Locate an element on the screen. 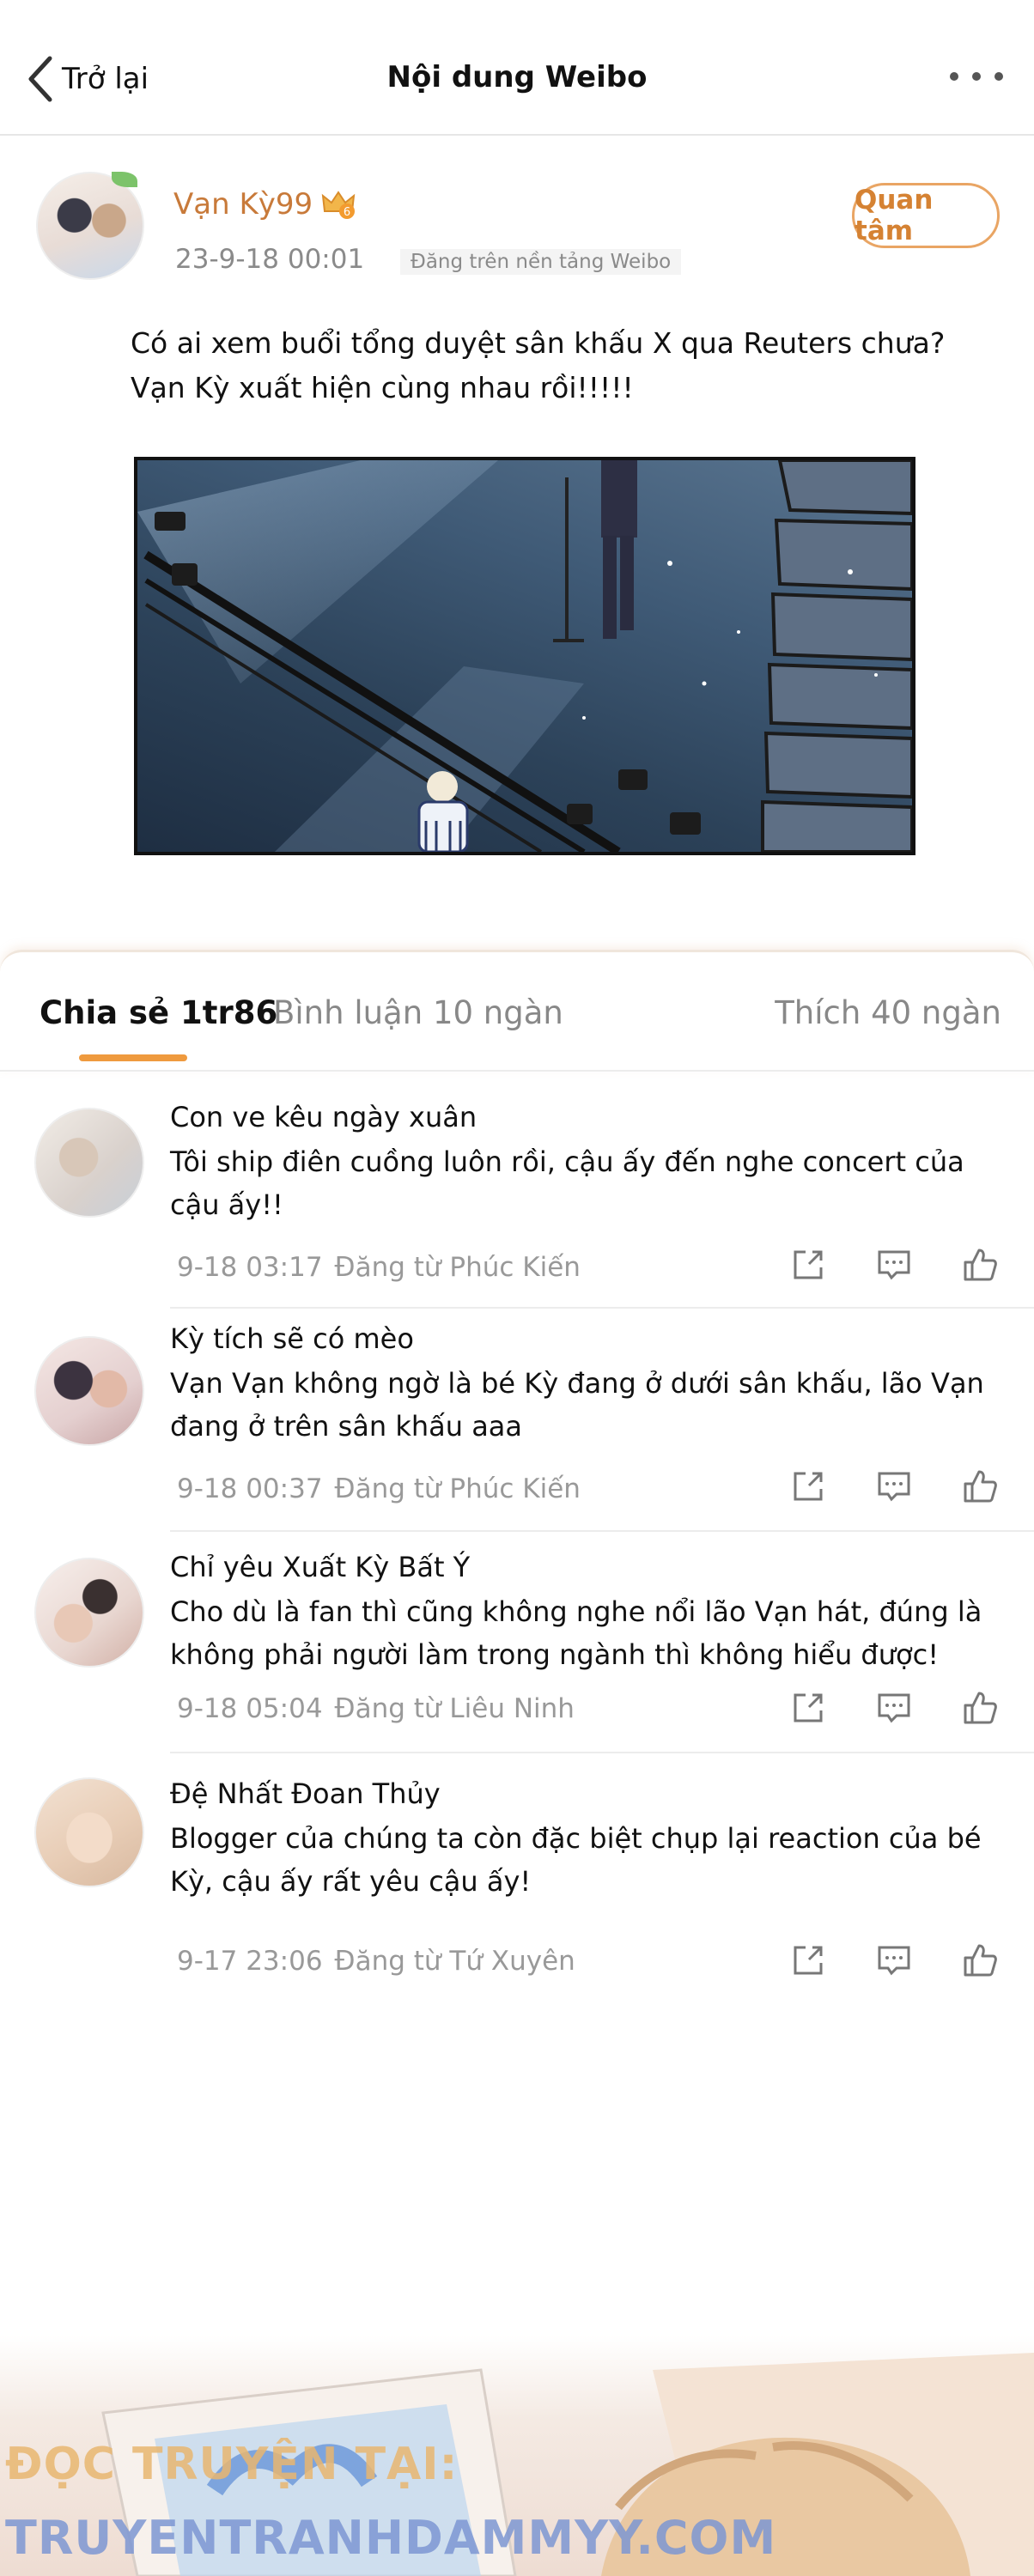 Image resolution: width=1034 pixels, height=2576 pixels. post-platform: Đăng trên nền tảng Weibo is located at coordinates (541, 262).